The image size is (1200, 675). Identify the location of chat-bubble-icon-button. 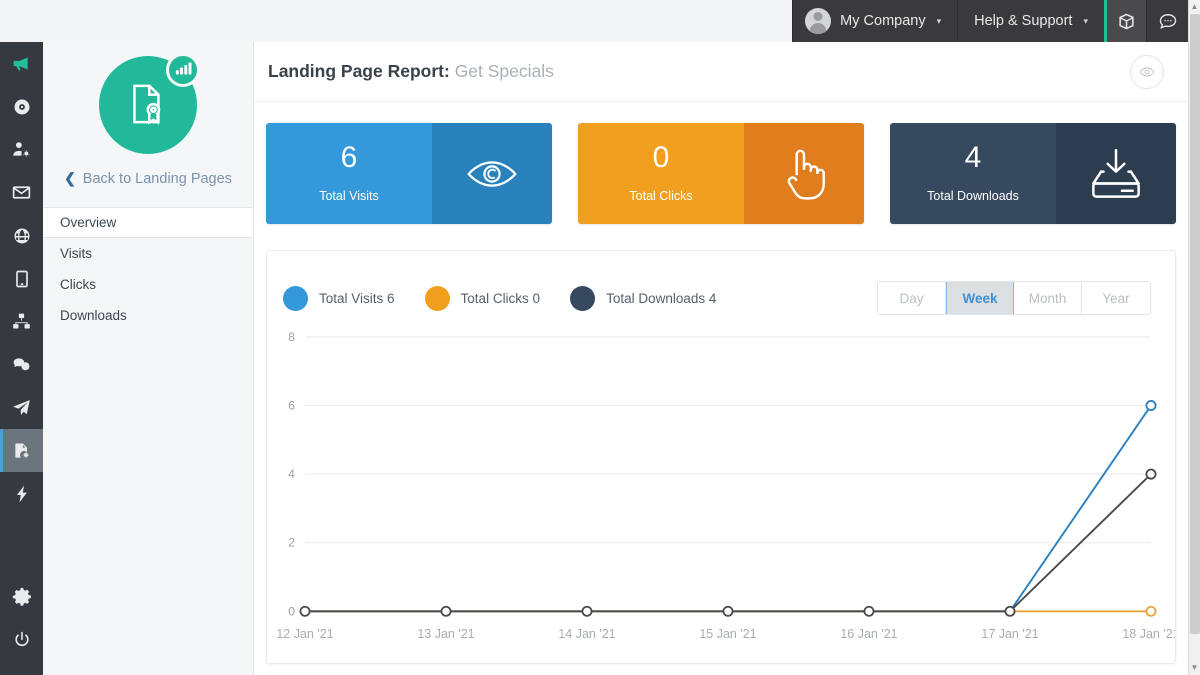
(1167, 21).